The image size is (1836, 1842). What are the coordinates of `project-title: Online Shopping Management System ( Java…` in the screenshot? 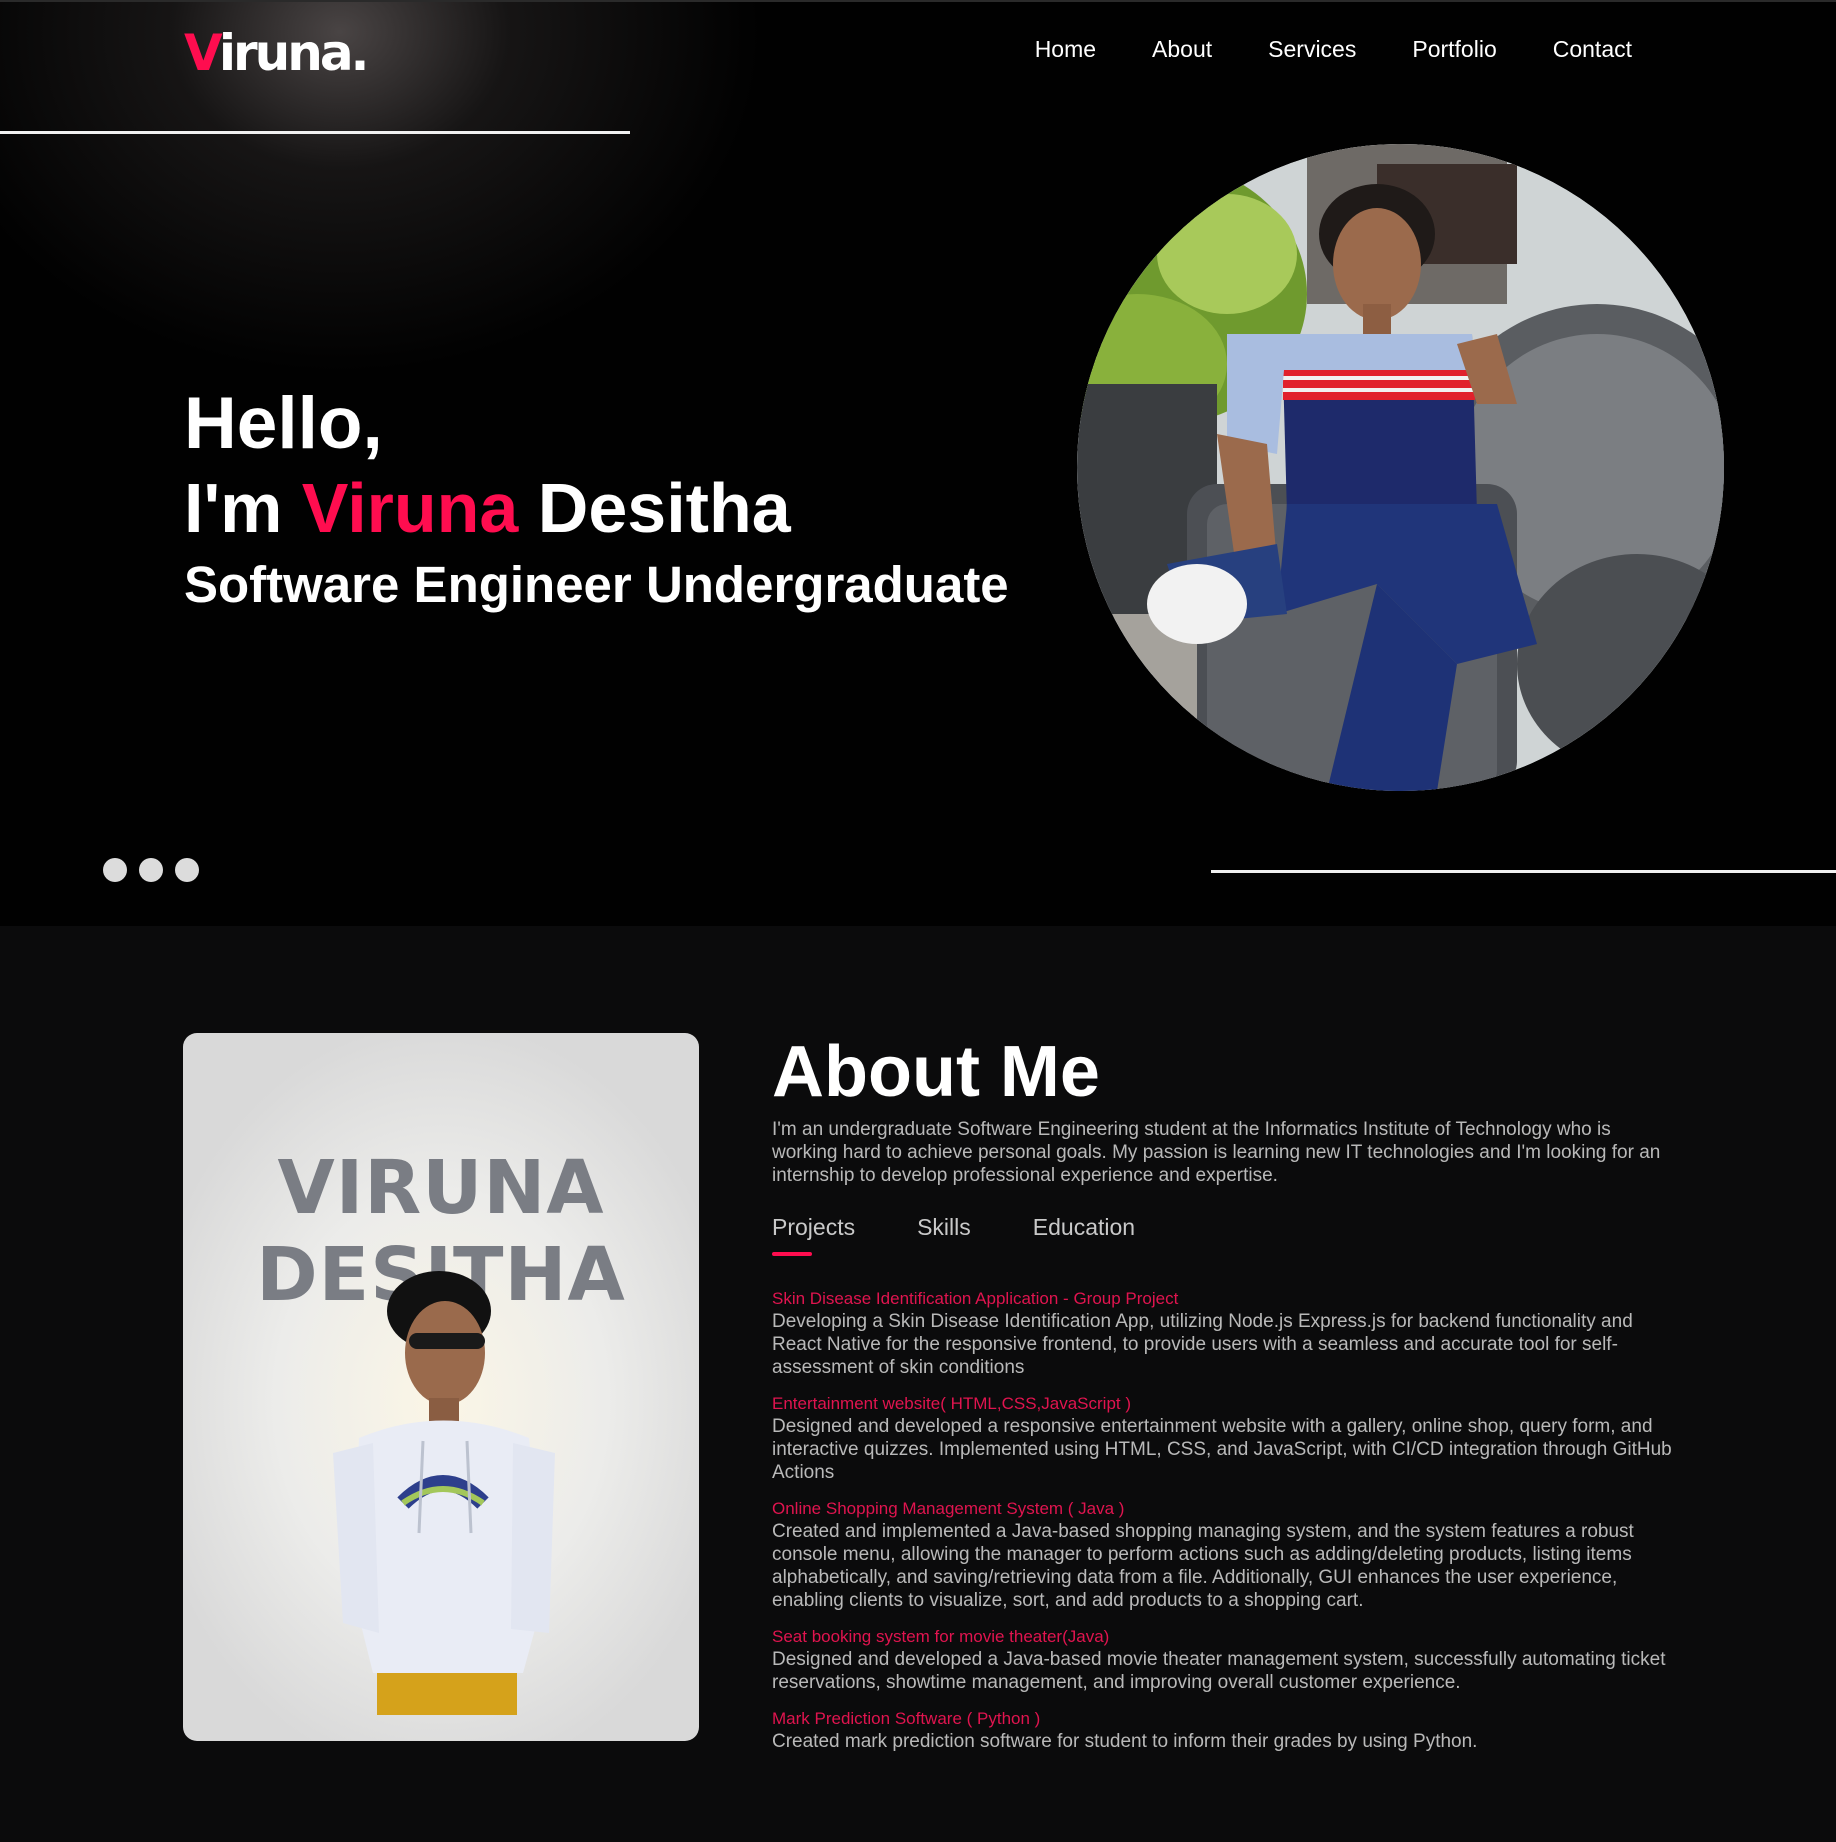 It's located at (948, 1508).